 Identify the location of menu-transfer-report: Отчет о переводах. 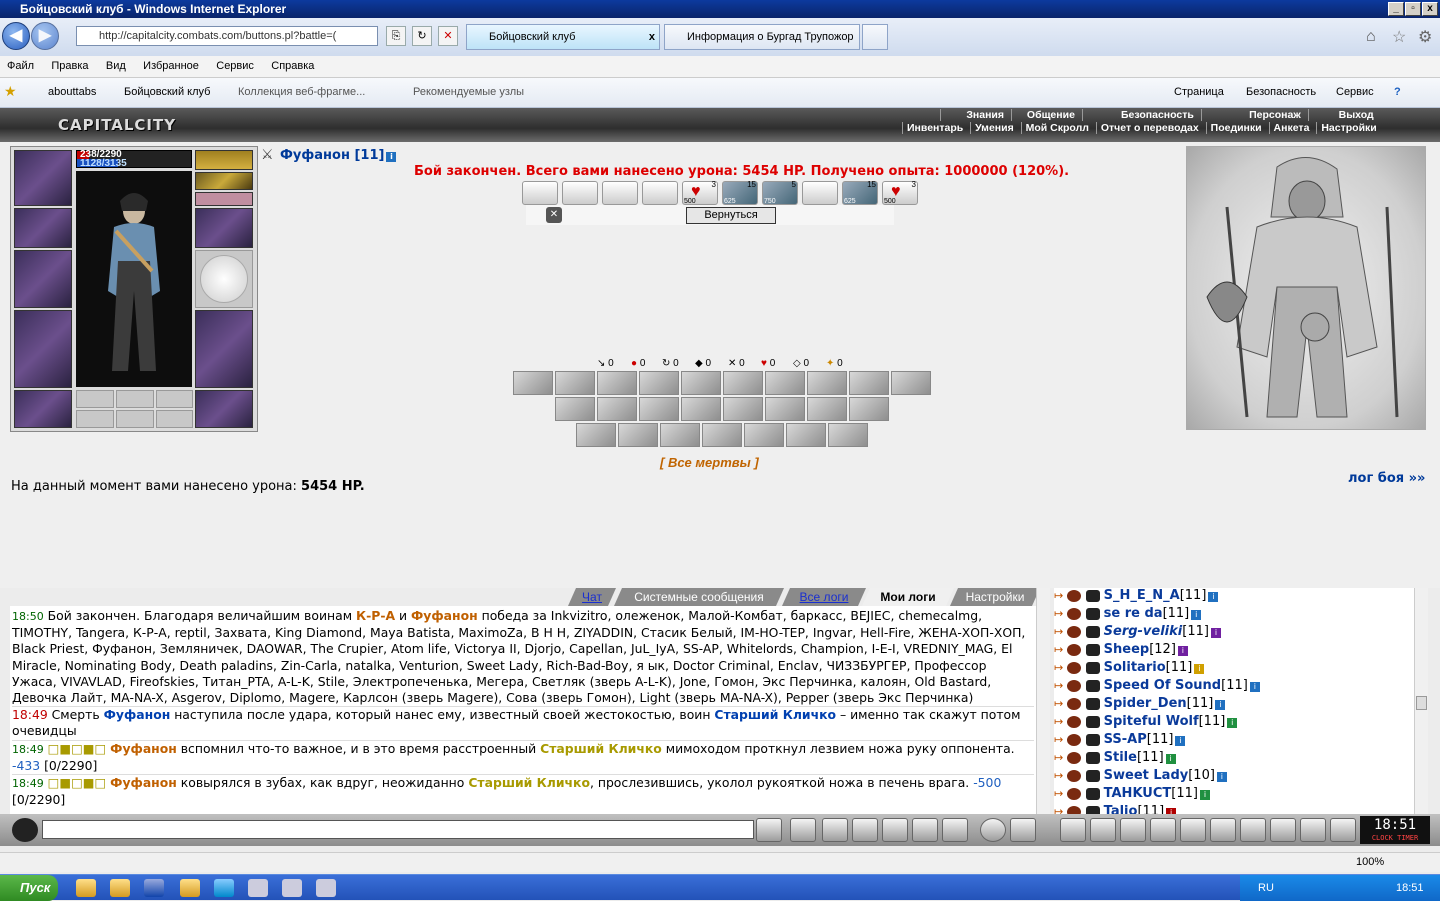
(1149, 128).